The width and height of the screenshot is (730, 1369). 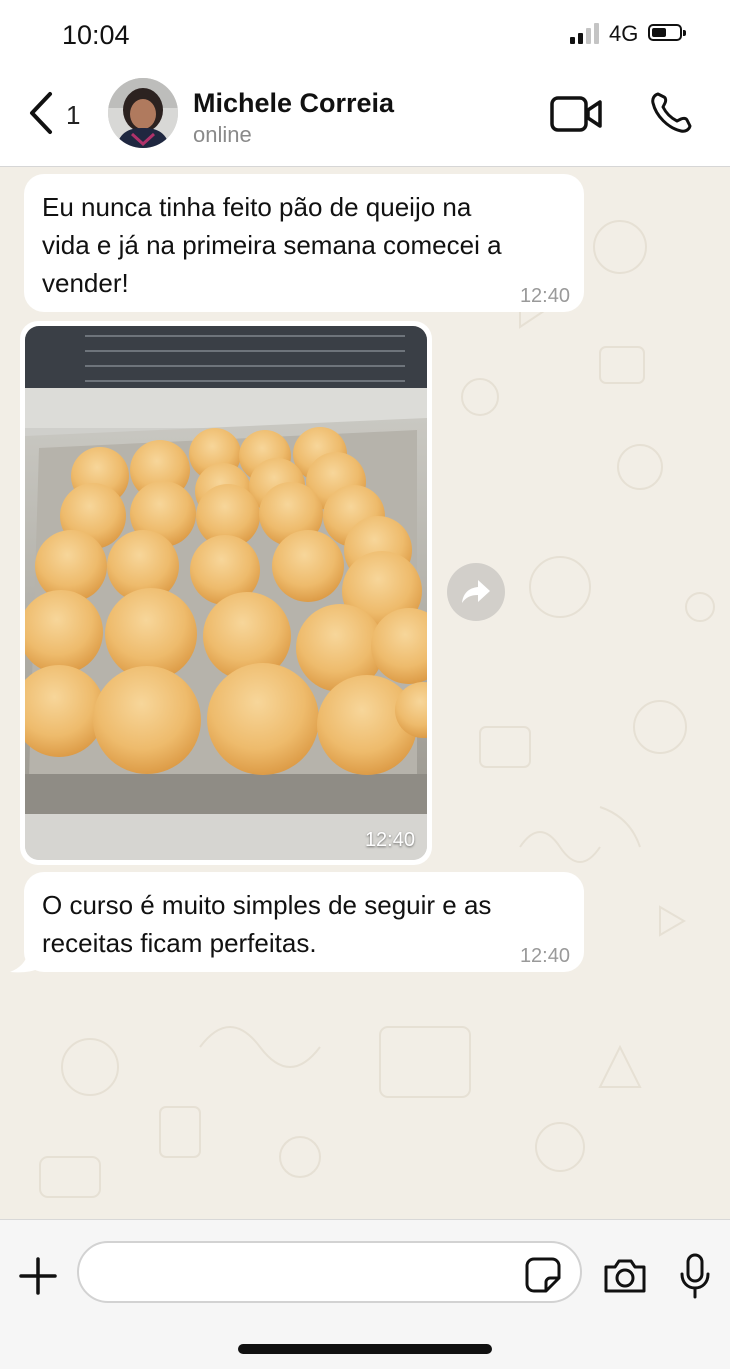 What do you see at coordinates (587, 33) in the screenshot?
I see `signal-bars-icon` at bounding box center [587, 33].